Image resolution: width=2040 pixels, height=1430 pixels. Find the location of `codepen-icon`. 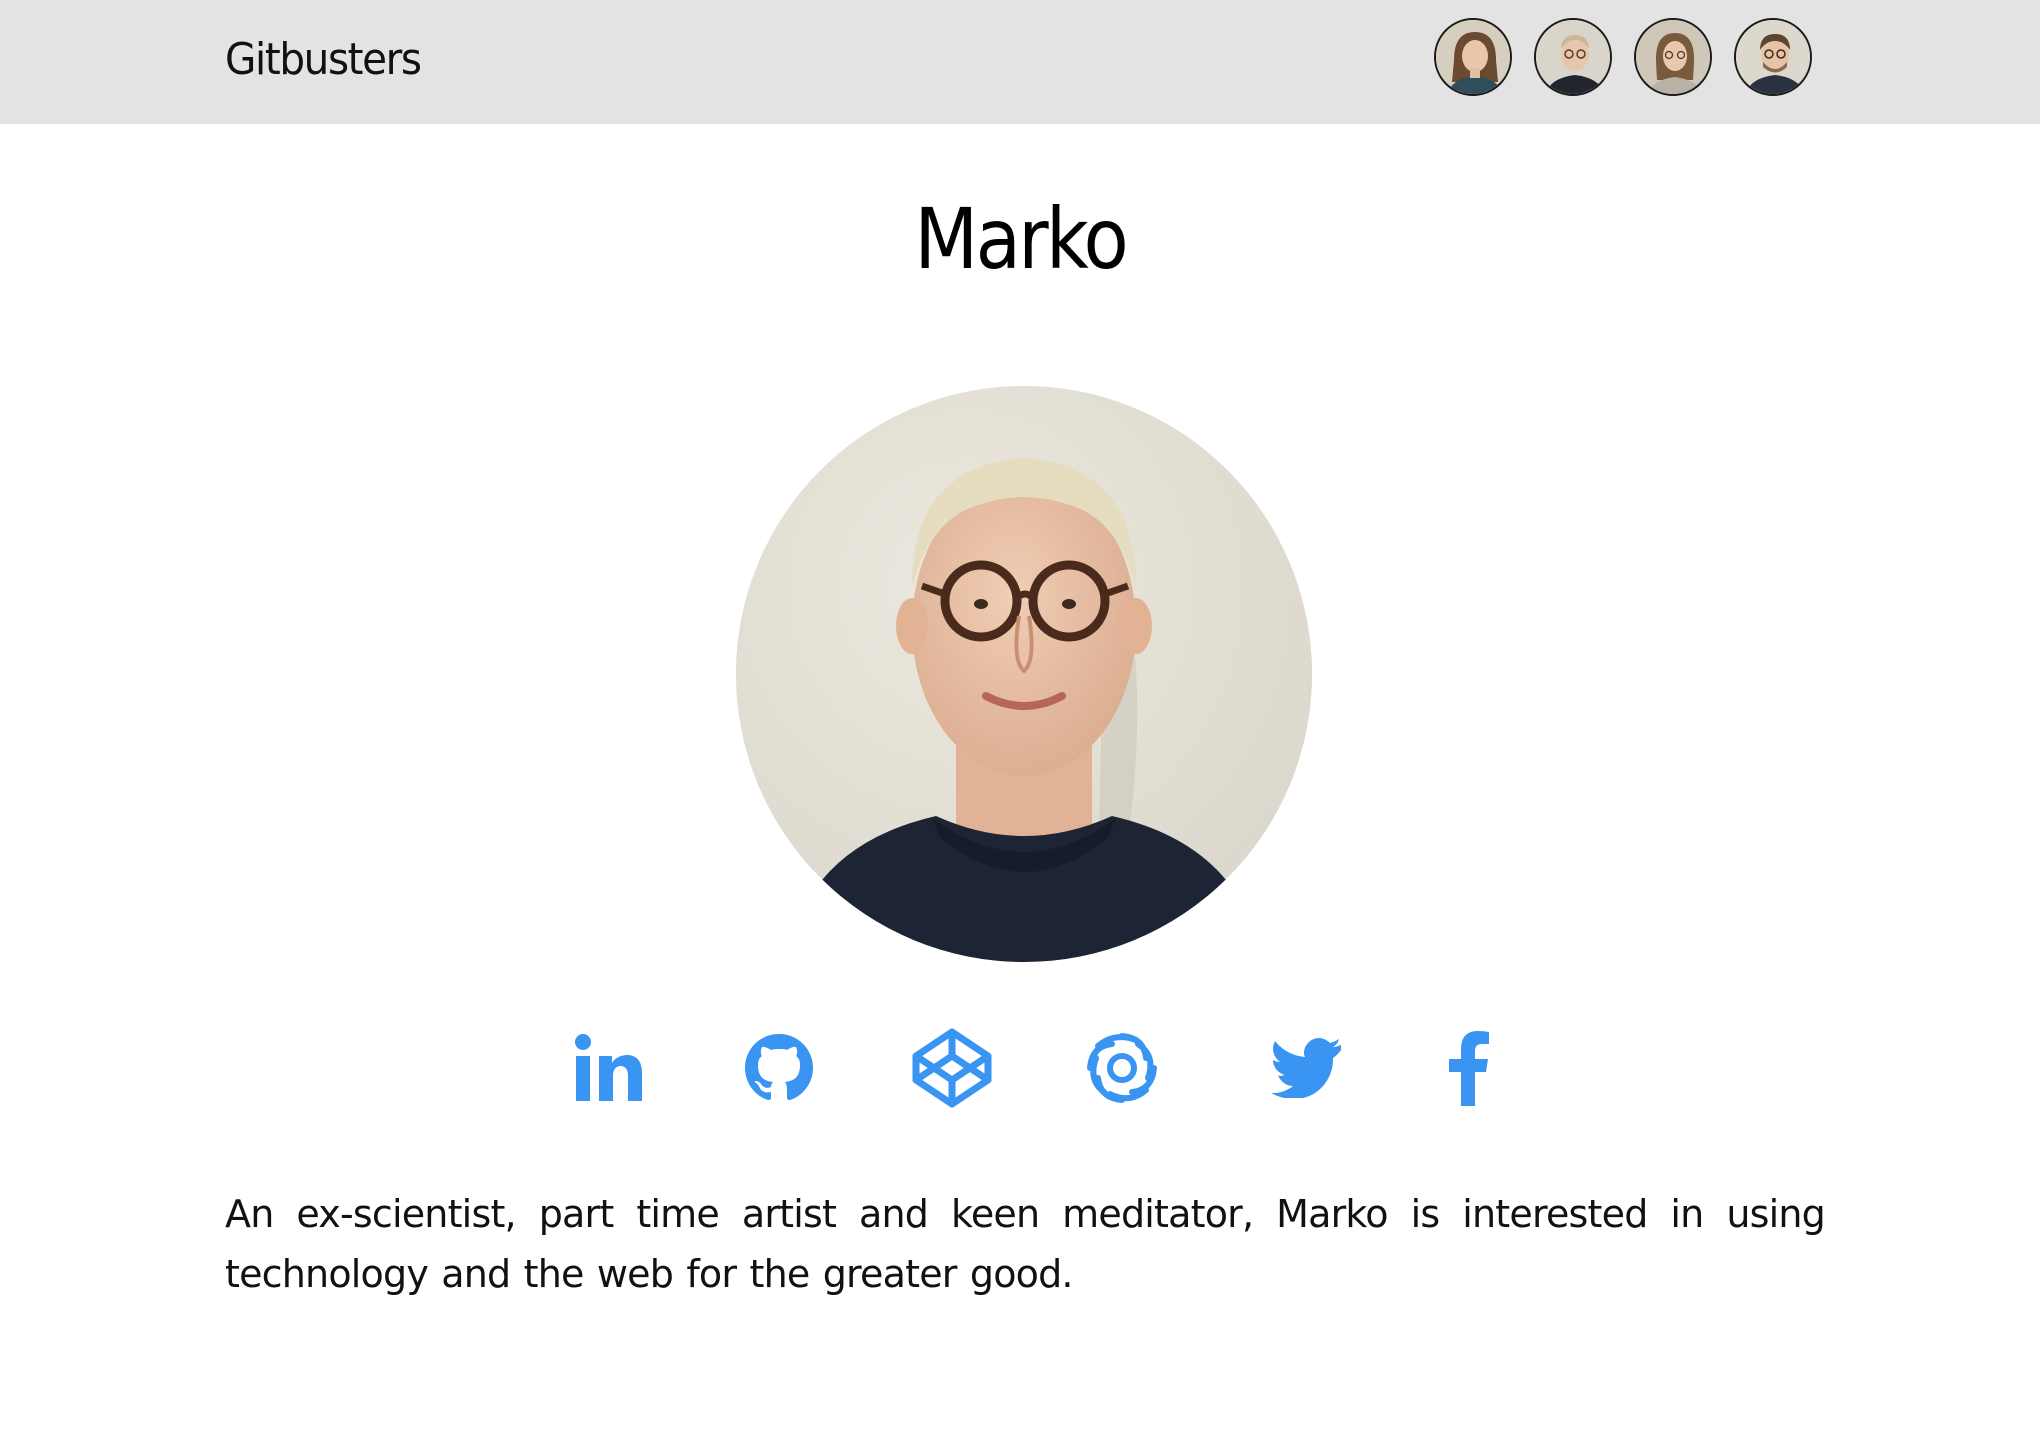

codepen-icon is located at coordinates (952, 1068).